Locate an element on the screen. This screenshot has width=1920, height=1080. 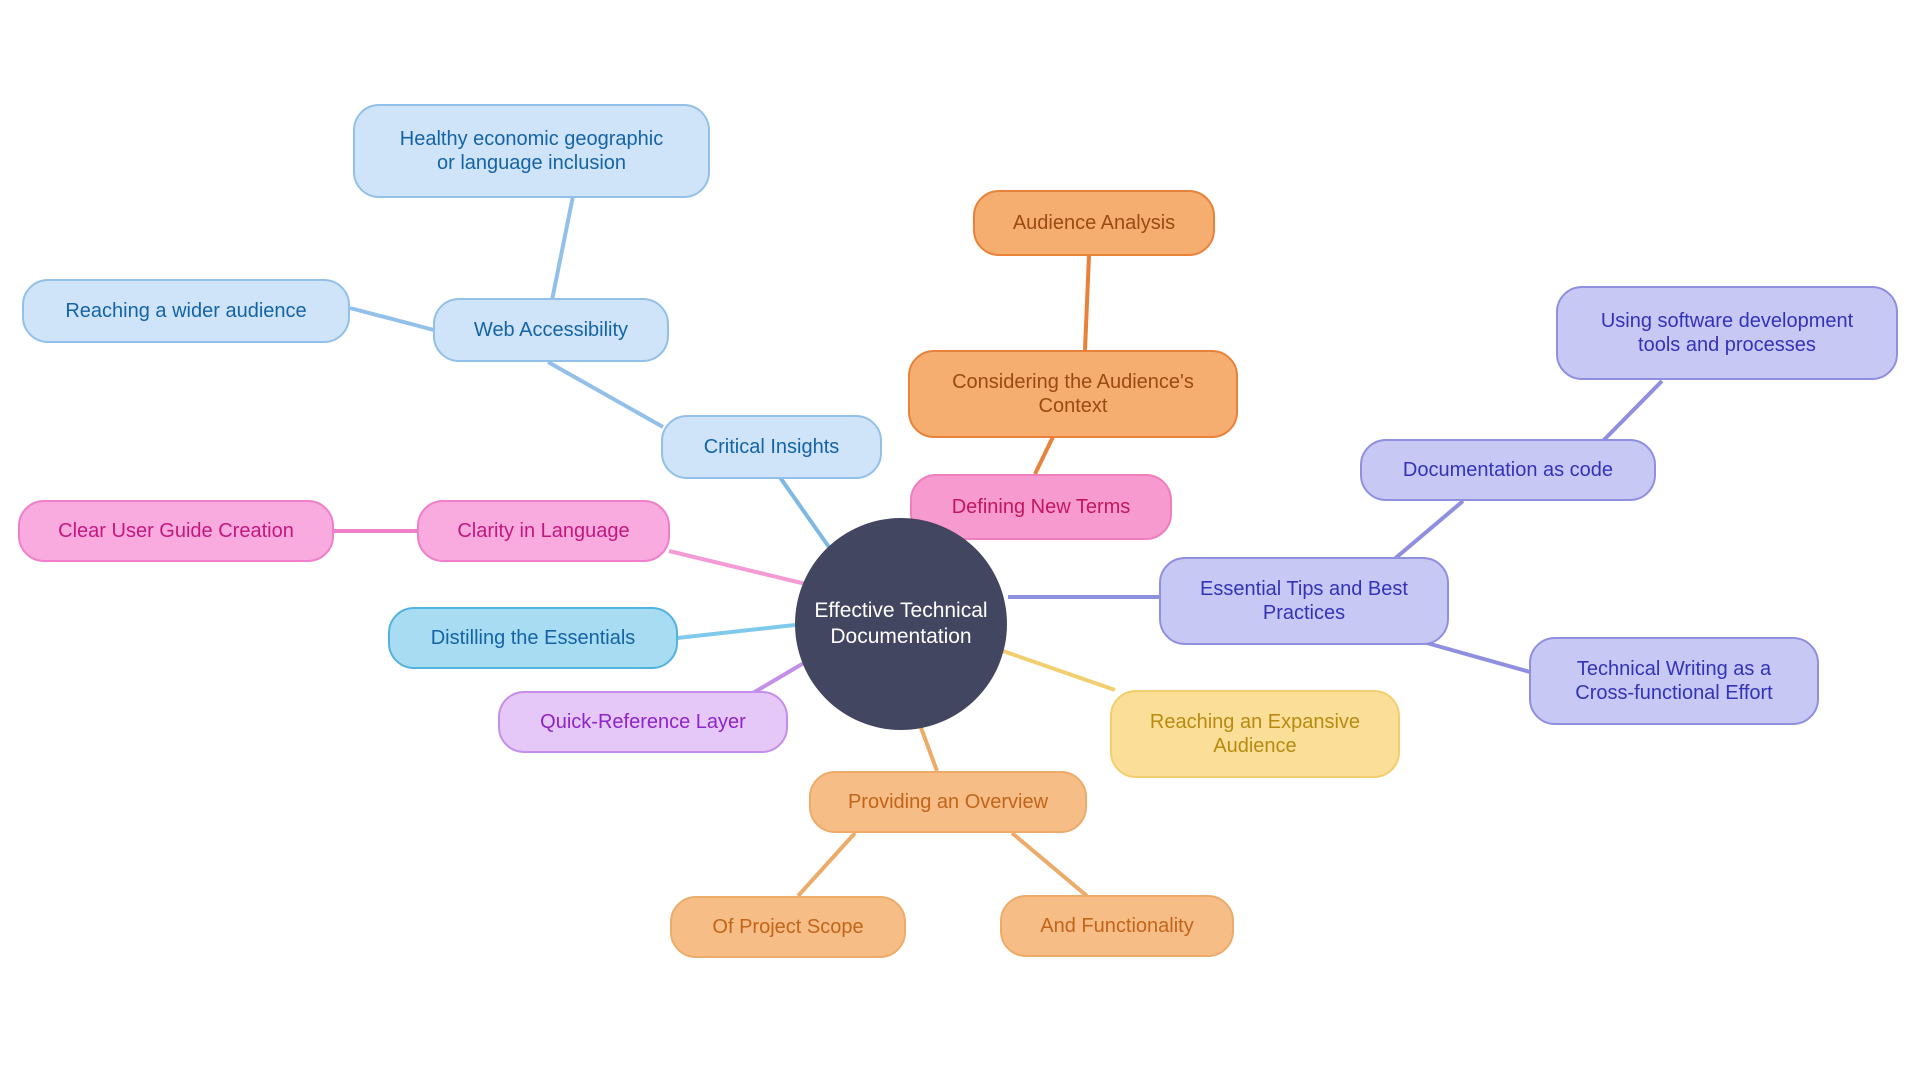
node-clear-user-guide: Clear User Guide Creation is located at coordinates (176, 531).